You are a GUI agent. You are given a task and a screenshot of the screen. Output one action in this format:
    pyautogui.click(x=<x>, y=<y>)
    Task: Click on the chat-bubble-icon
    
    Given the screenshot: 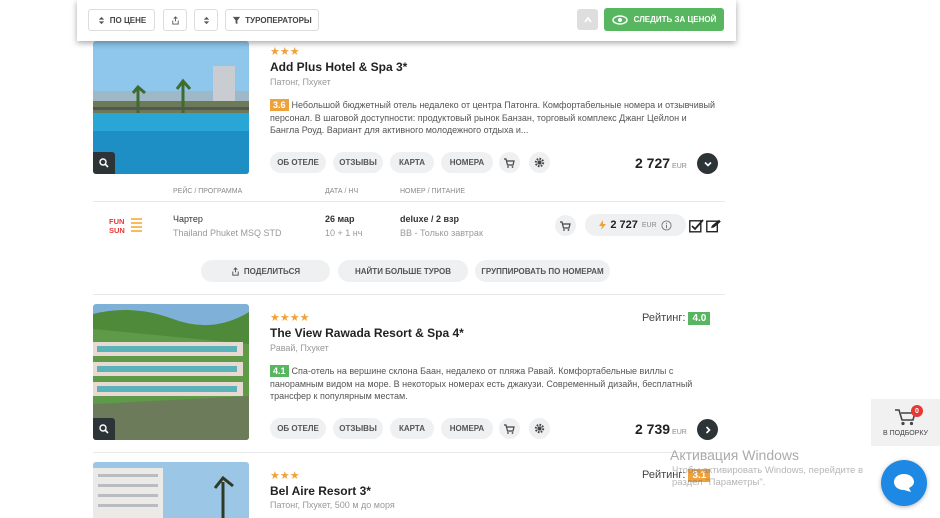 What is the action you would take?
    pyautogui.click(x=904, y=483)
    